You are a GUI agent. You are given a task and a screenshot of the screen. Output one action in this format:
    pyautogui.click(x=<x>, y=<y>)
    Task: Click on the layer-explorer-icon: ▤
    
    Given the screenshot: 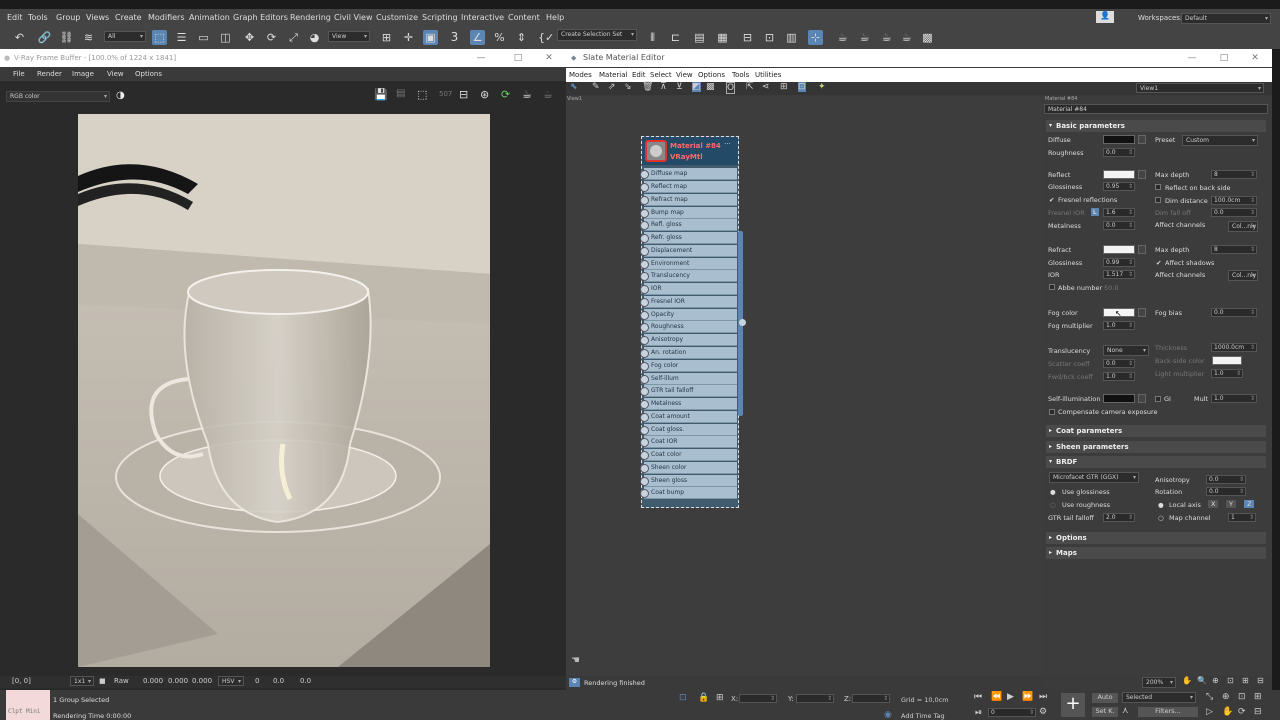 What is the action you would take?
    pyautogui.click(x=699, y=37)
    